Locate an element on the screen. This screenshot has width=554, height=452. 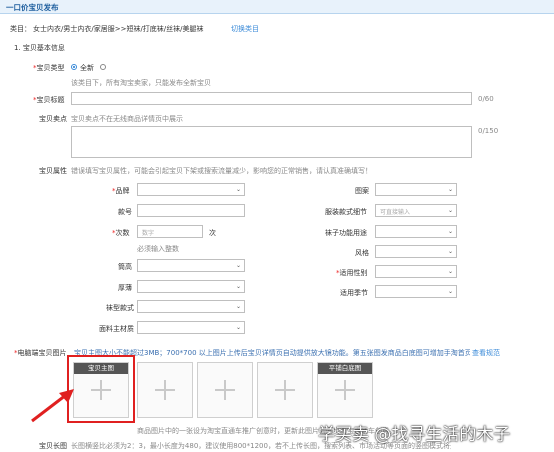
detail-placeholder: 可直接输入 is located at coordinates (395, 212).